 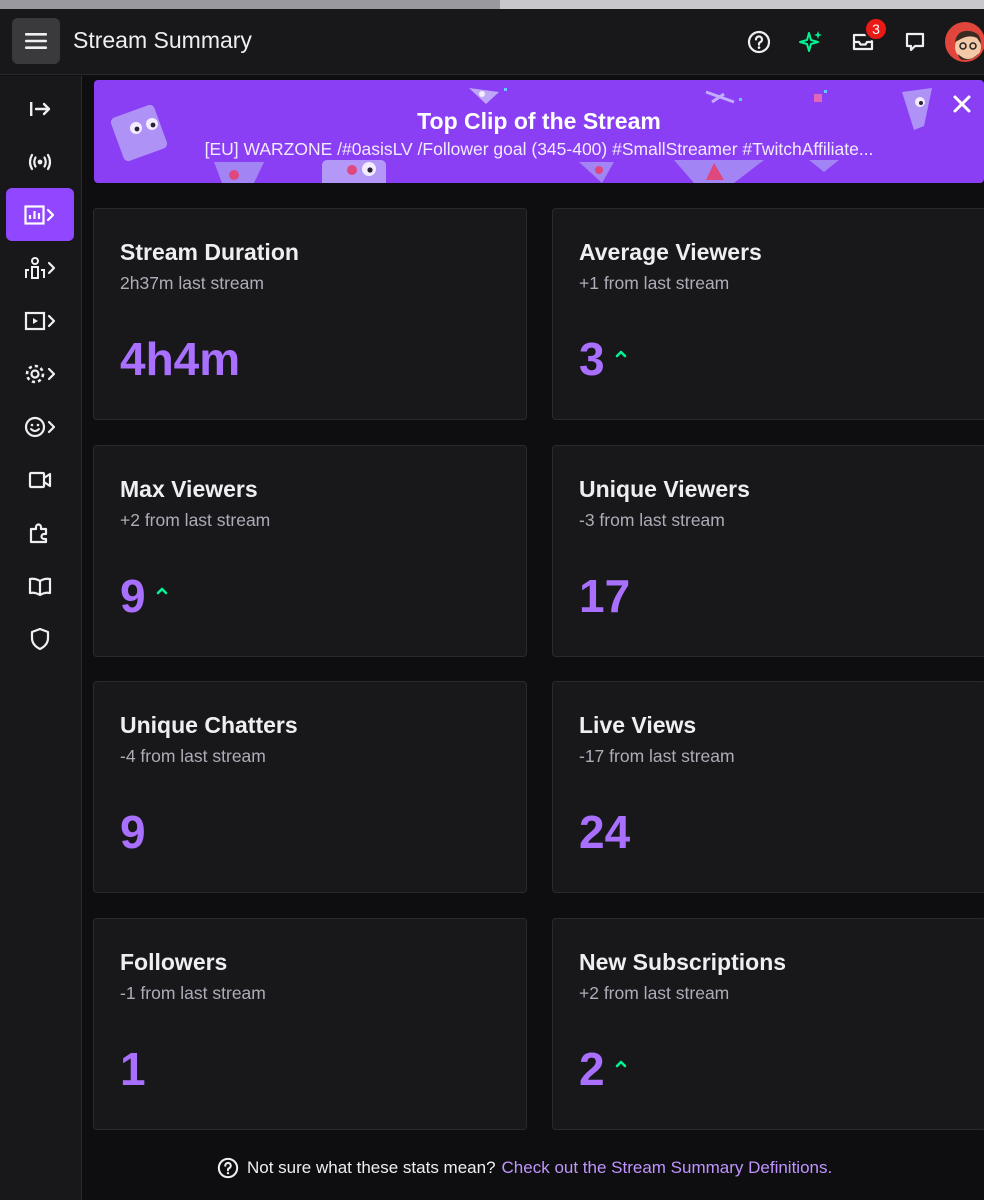 I want to click on stat-title: Followers, so click(x=174, y=962).